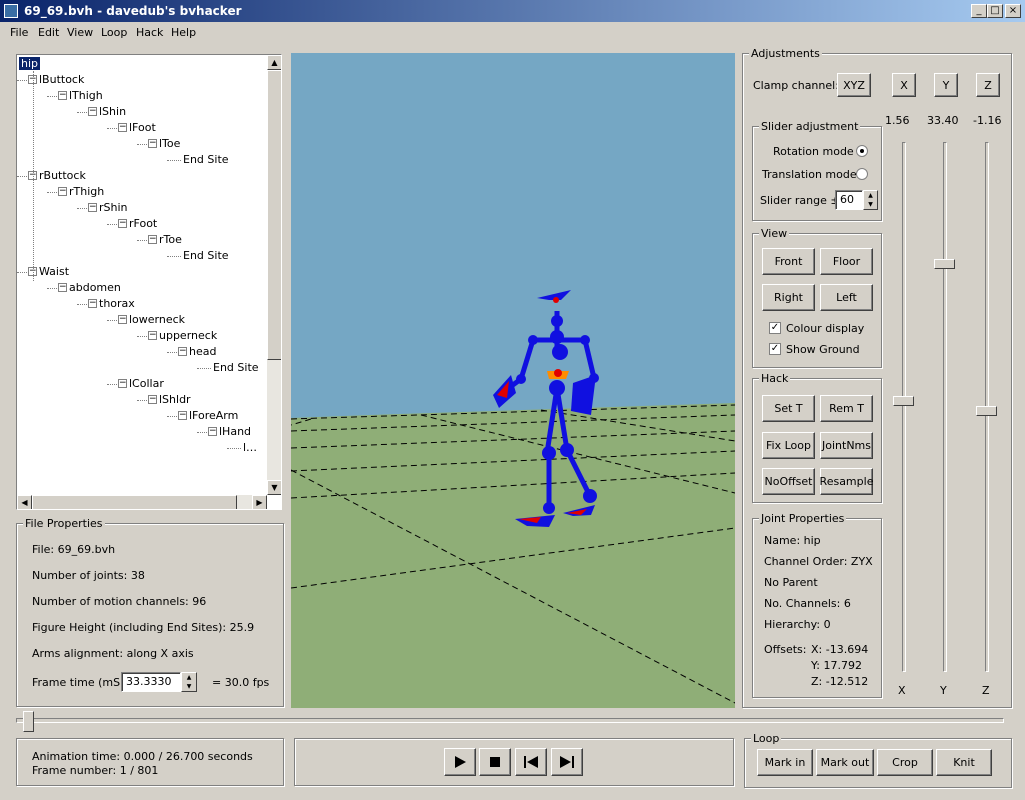 This screenshot has height=800, width=1025. Describe the element at coordinates (274, 215) in the screenshot. I see `tree-vscroll-thumb` at that location.